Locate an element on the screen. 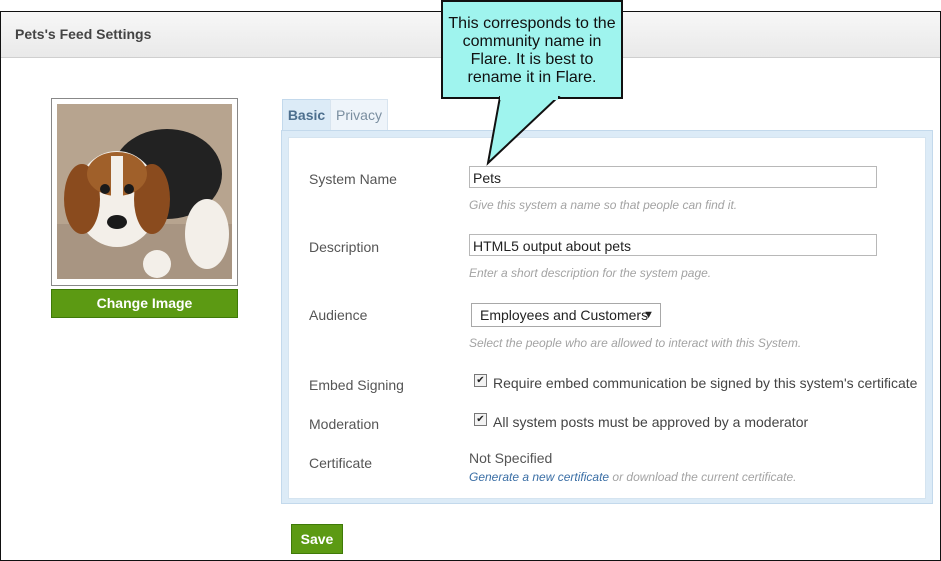  certificate-suffix: or download the current certificate. is located at coordinates (703, 477).